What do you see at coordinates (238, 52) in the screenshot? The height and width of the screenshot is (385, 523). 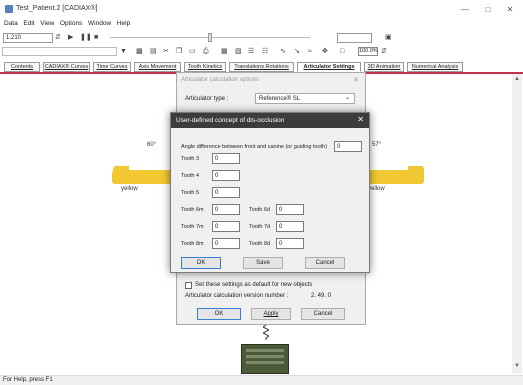 I see `grid-icon: ▧` at bounding box center [238, 52].